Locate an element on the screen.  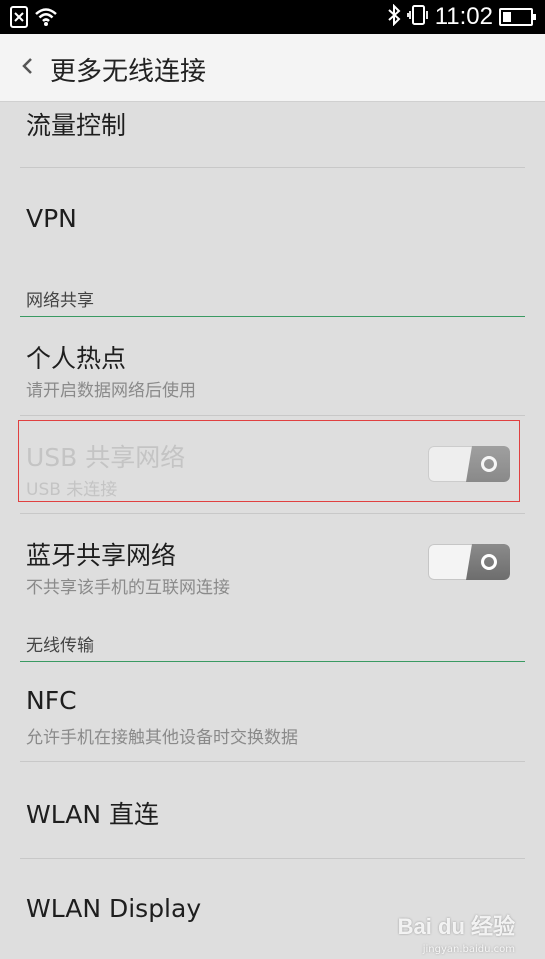
list-item-hotspot: 个人热点 请开启数据网络后使用 is located at coordinates (272, 366).